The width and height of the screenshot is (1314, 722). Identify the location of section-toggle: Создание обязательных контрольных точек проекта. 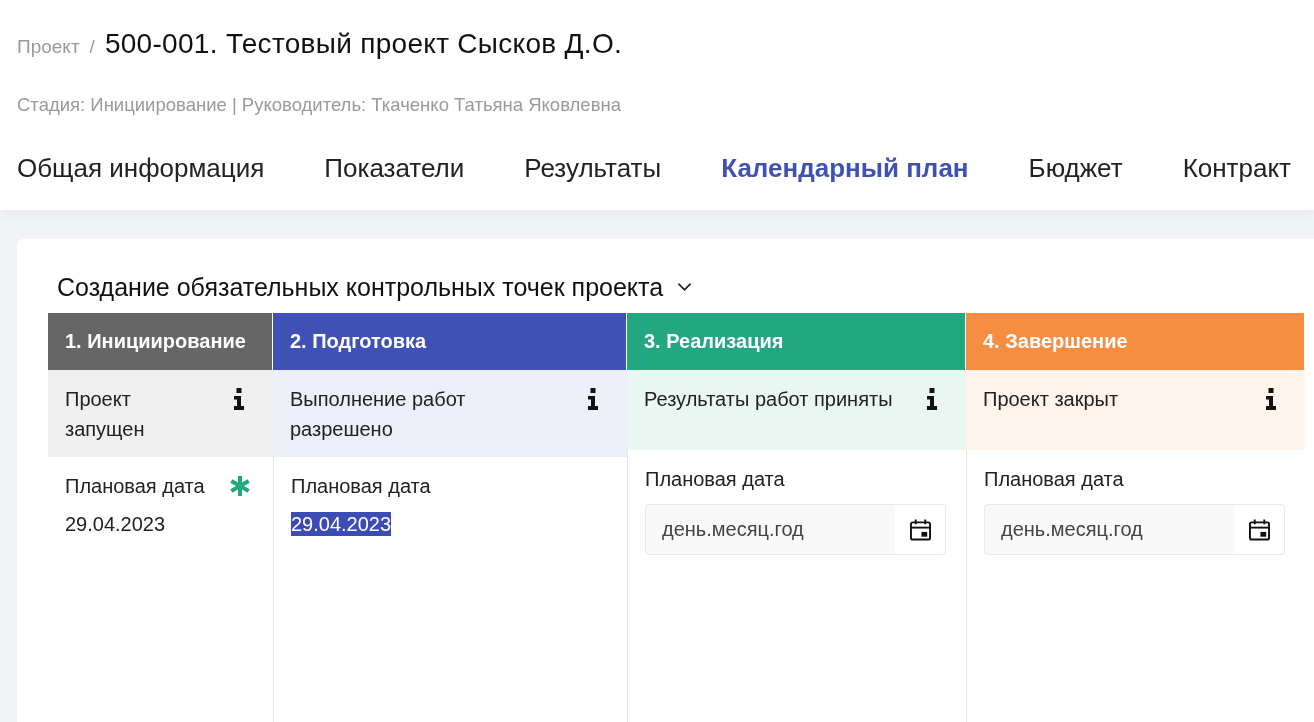
(370, 287).